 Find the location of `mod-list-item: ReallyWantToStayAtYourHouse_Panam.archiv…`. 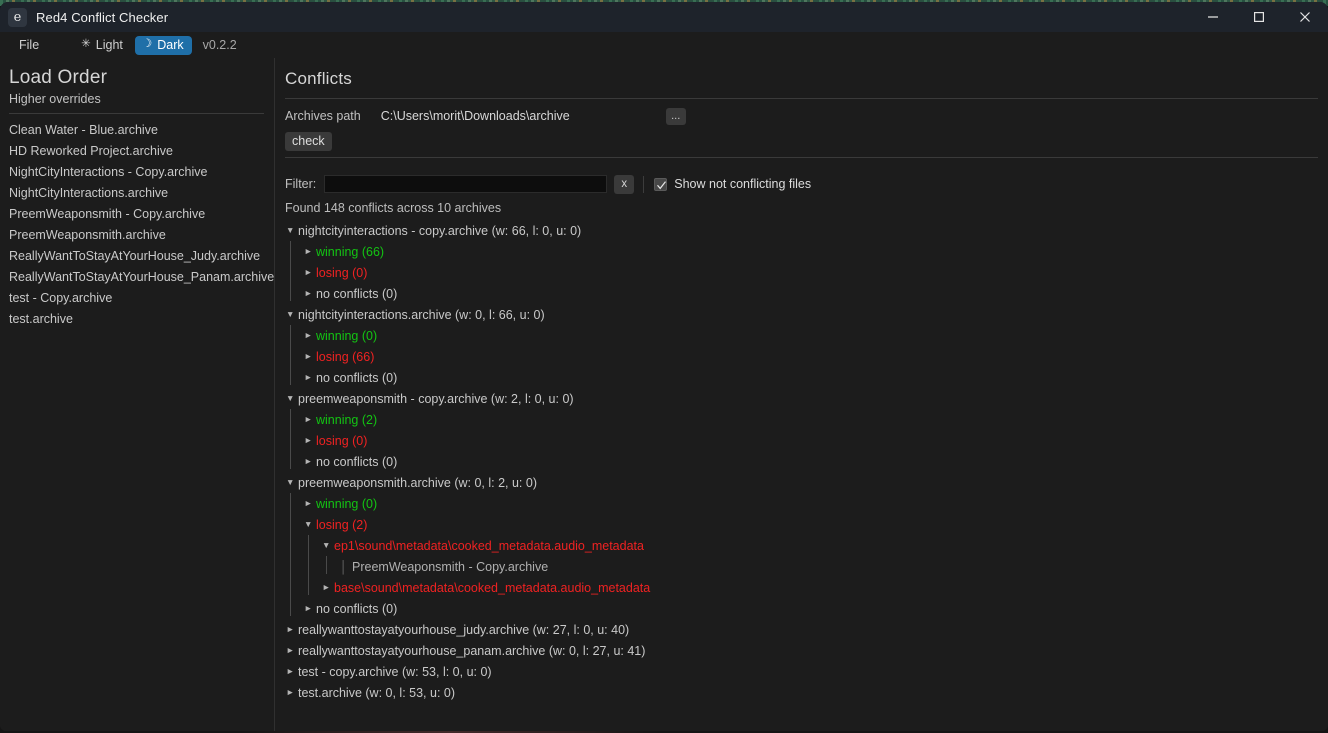

mod-list-item: ReallyWantToStayAtYourHouse_Panam.archiv… is located at coordinates (141, 277).